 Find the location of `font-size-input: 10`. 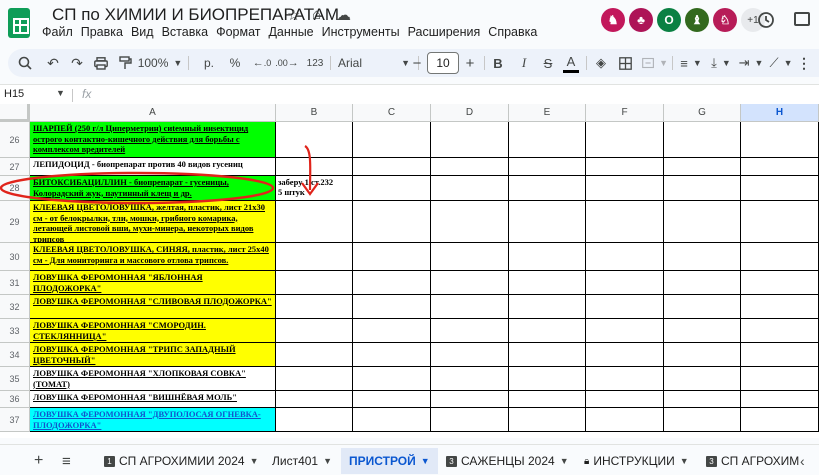

font-size-input: 10 is located at coordinates (443, 63).